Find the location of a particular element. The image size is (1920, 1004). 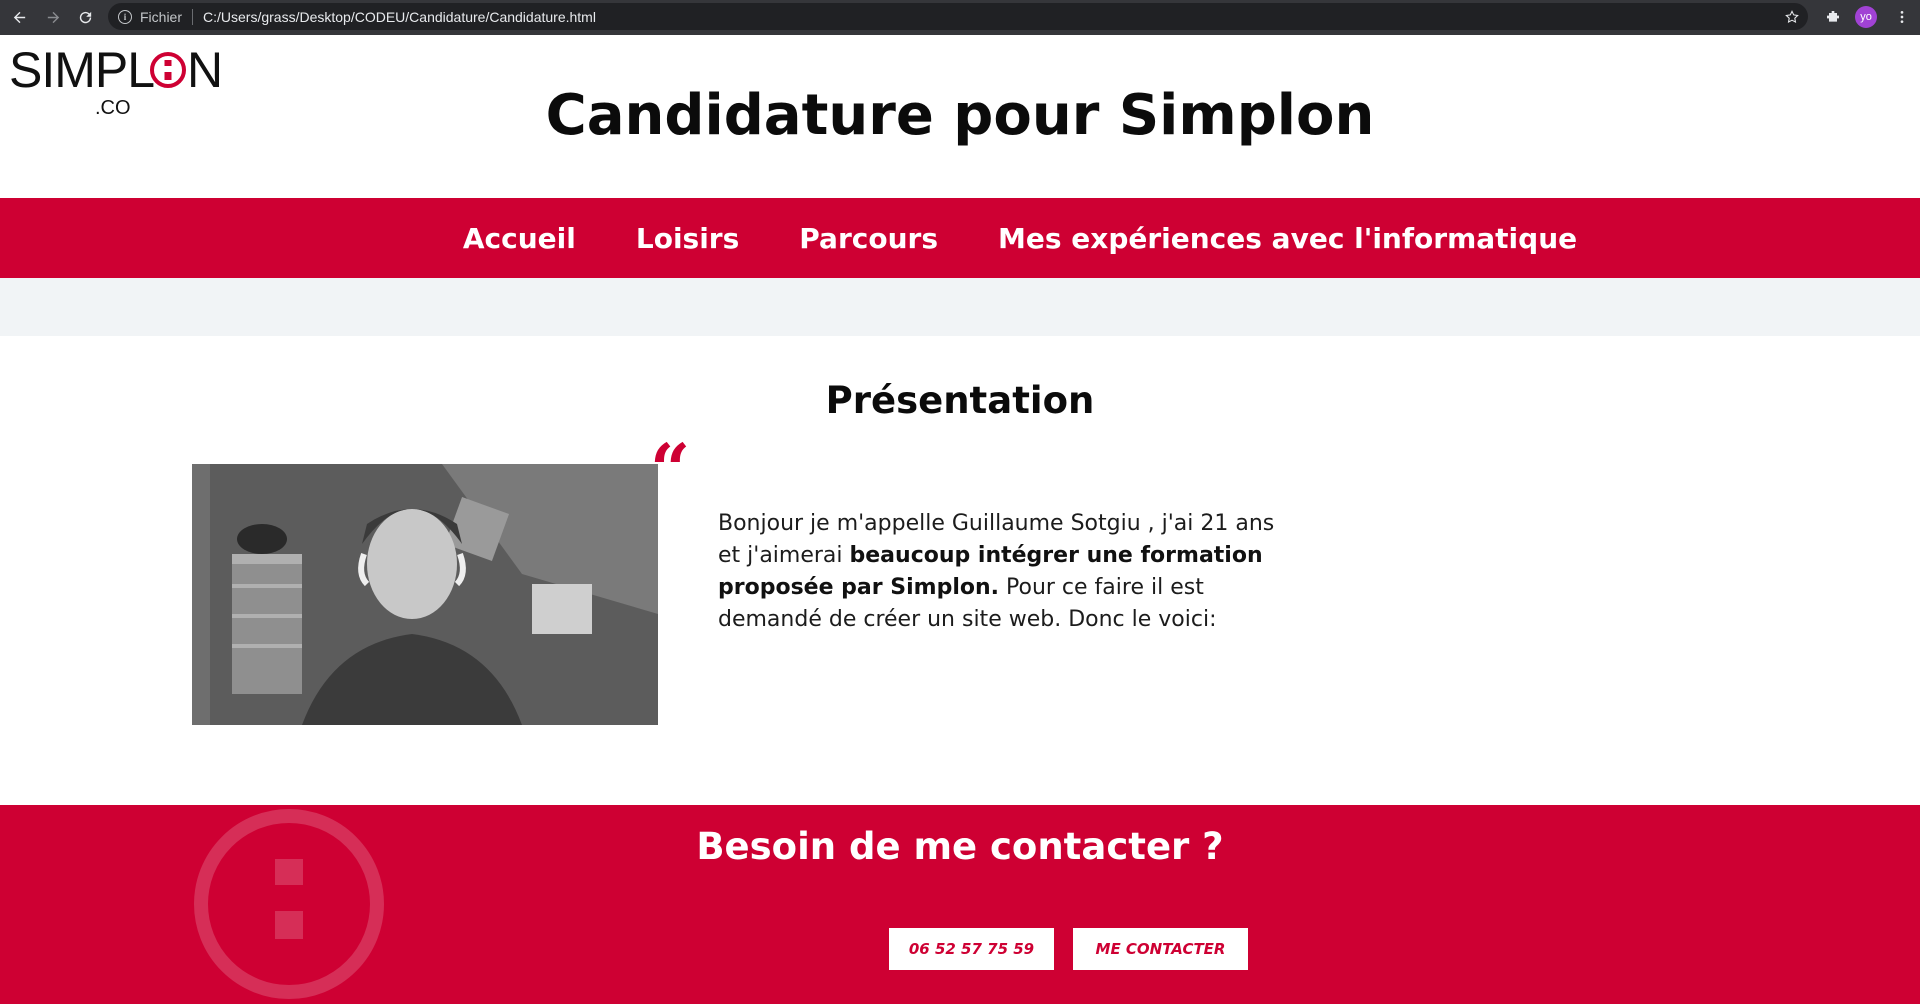

scheme-label: Fichier is located at coordinates (161, 16).